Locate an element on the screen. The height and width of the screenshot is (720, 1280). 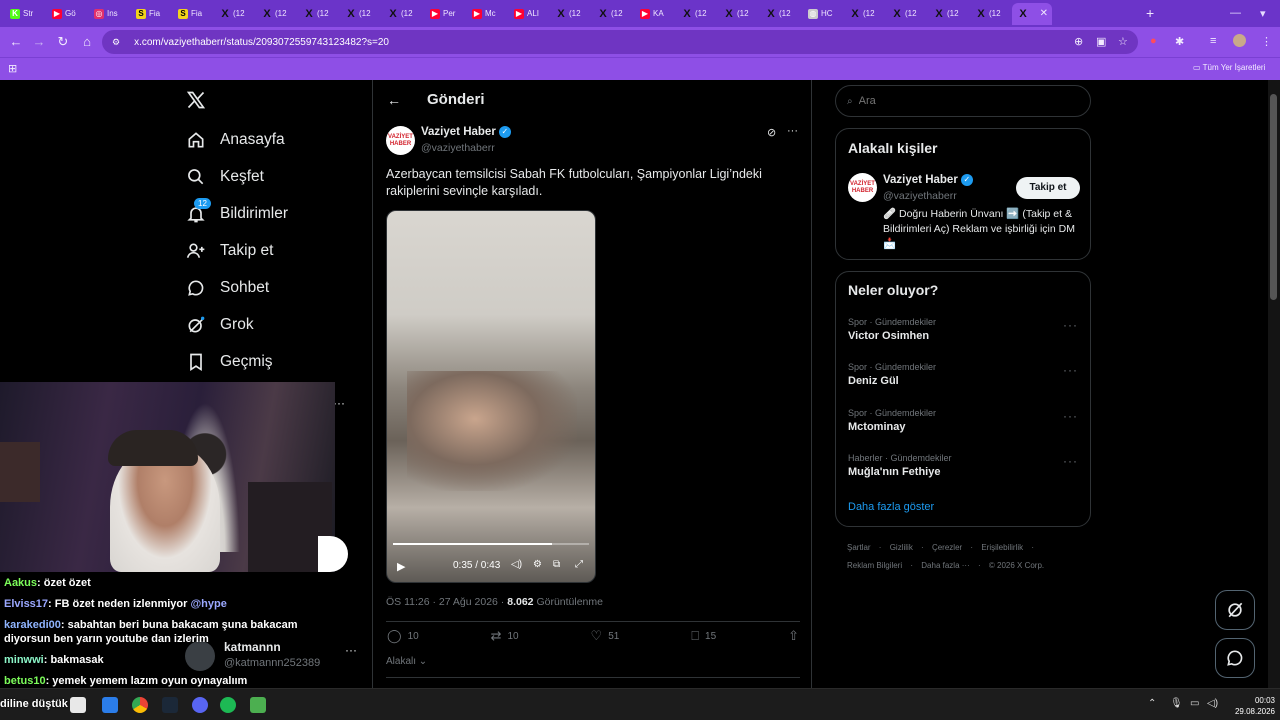
minimize-icon: — is located at coordinates (1235, 13).